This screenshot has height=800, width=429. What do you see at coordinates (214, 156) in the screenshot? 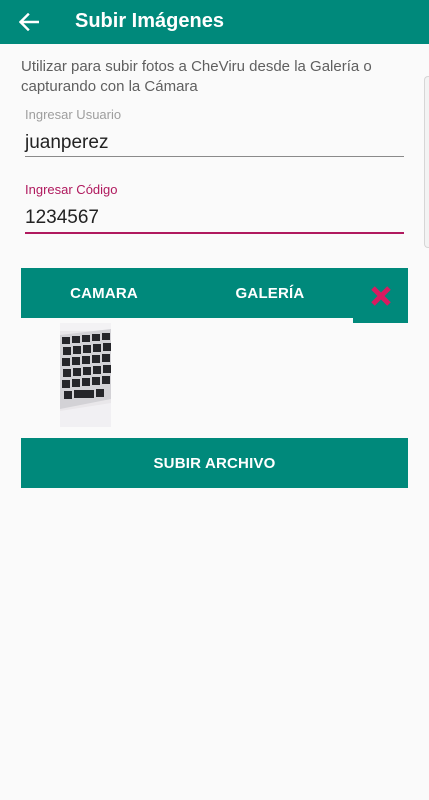
I see `username-underline` at bounding box center [214, 156].